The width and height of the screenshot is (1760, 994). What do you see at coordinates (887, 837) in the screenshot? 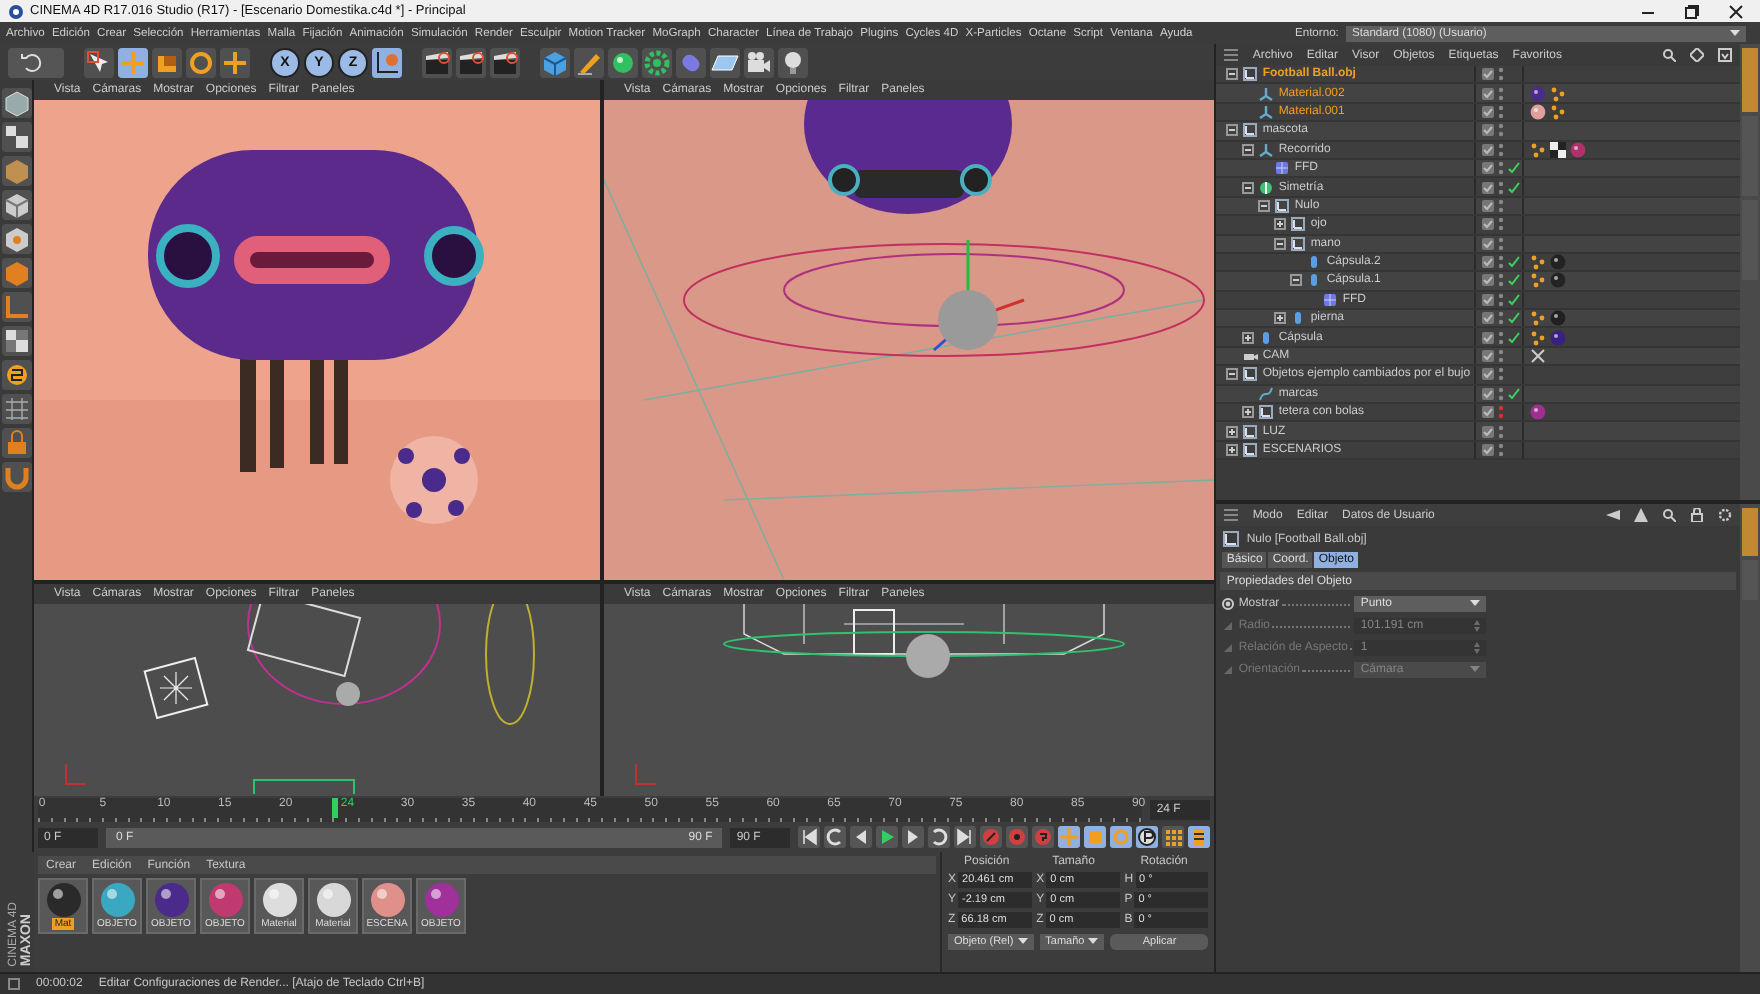
I see `play-icon` at bounding box center [887, 837].